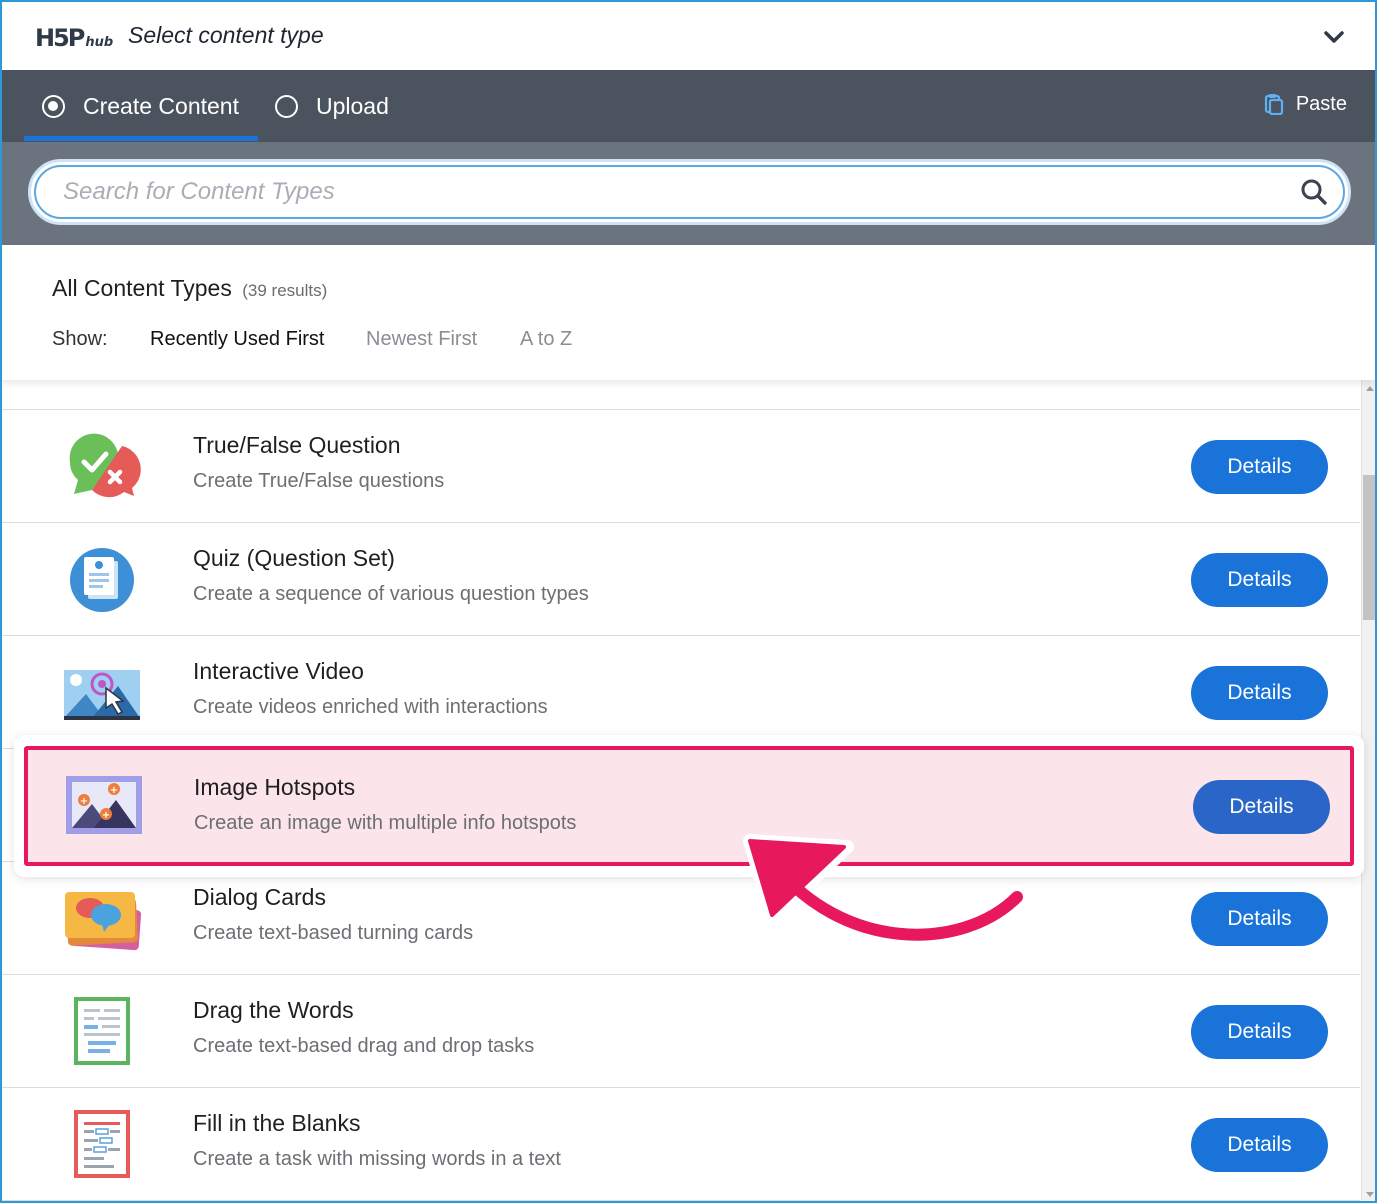 Image resolution: width=1377 pixels, height=1203 pixels. I want to click on sort-newest-first: Newest First, so click(421, 339).